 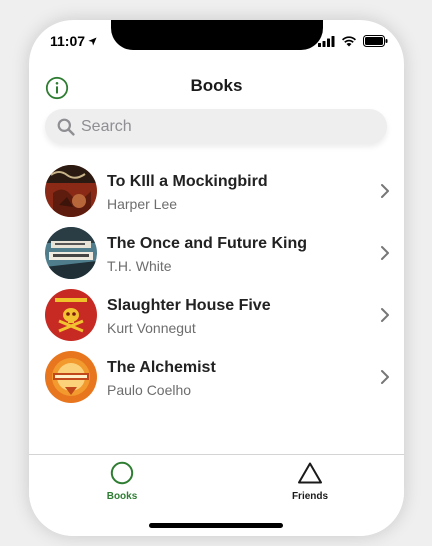 I want to click on battery-icon, so click(x=375, y=41).